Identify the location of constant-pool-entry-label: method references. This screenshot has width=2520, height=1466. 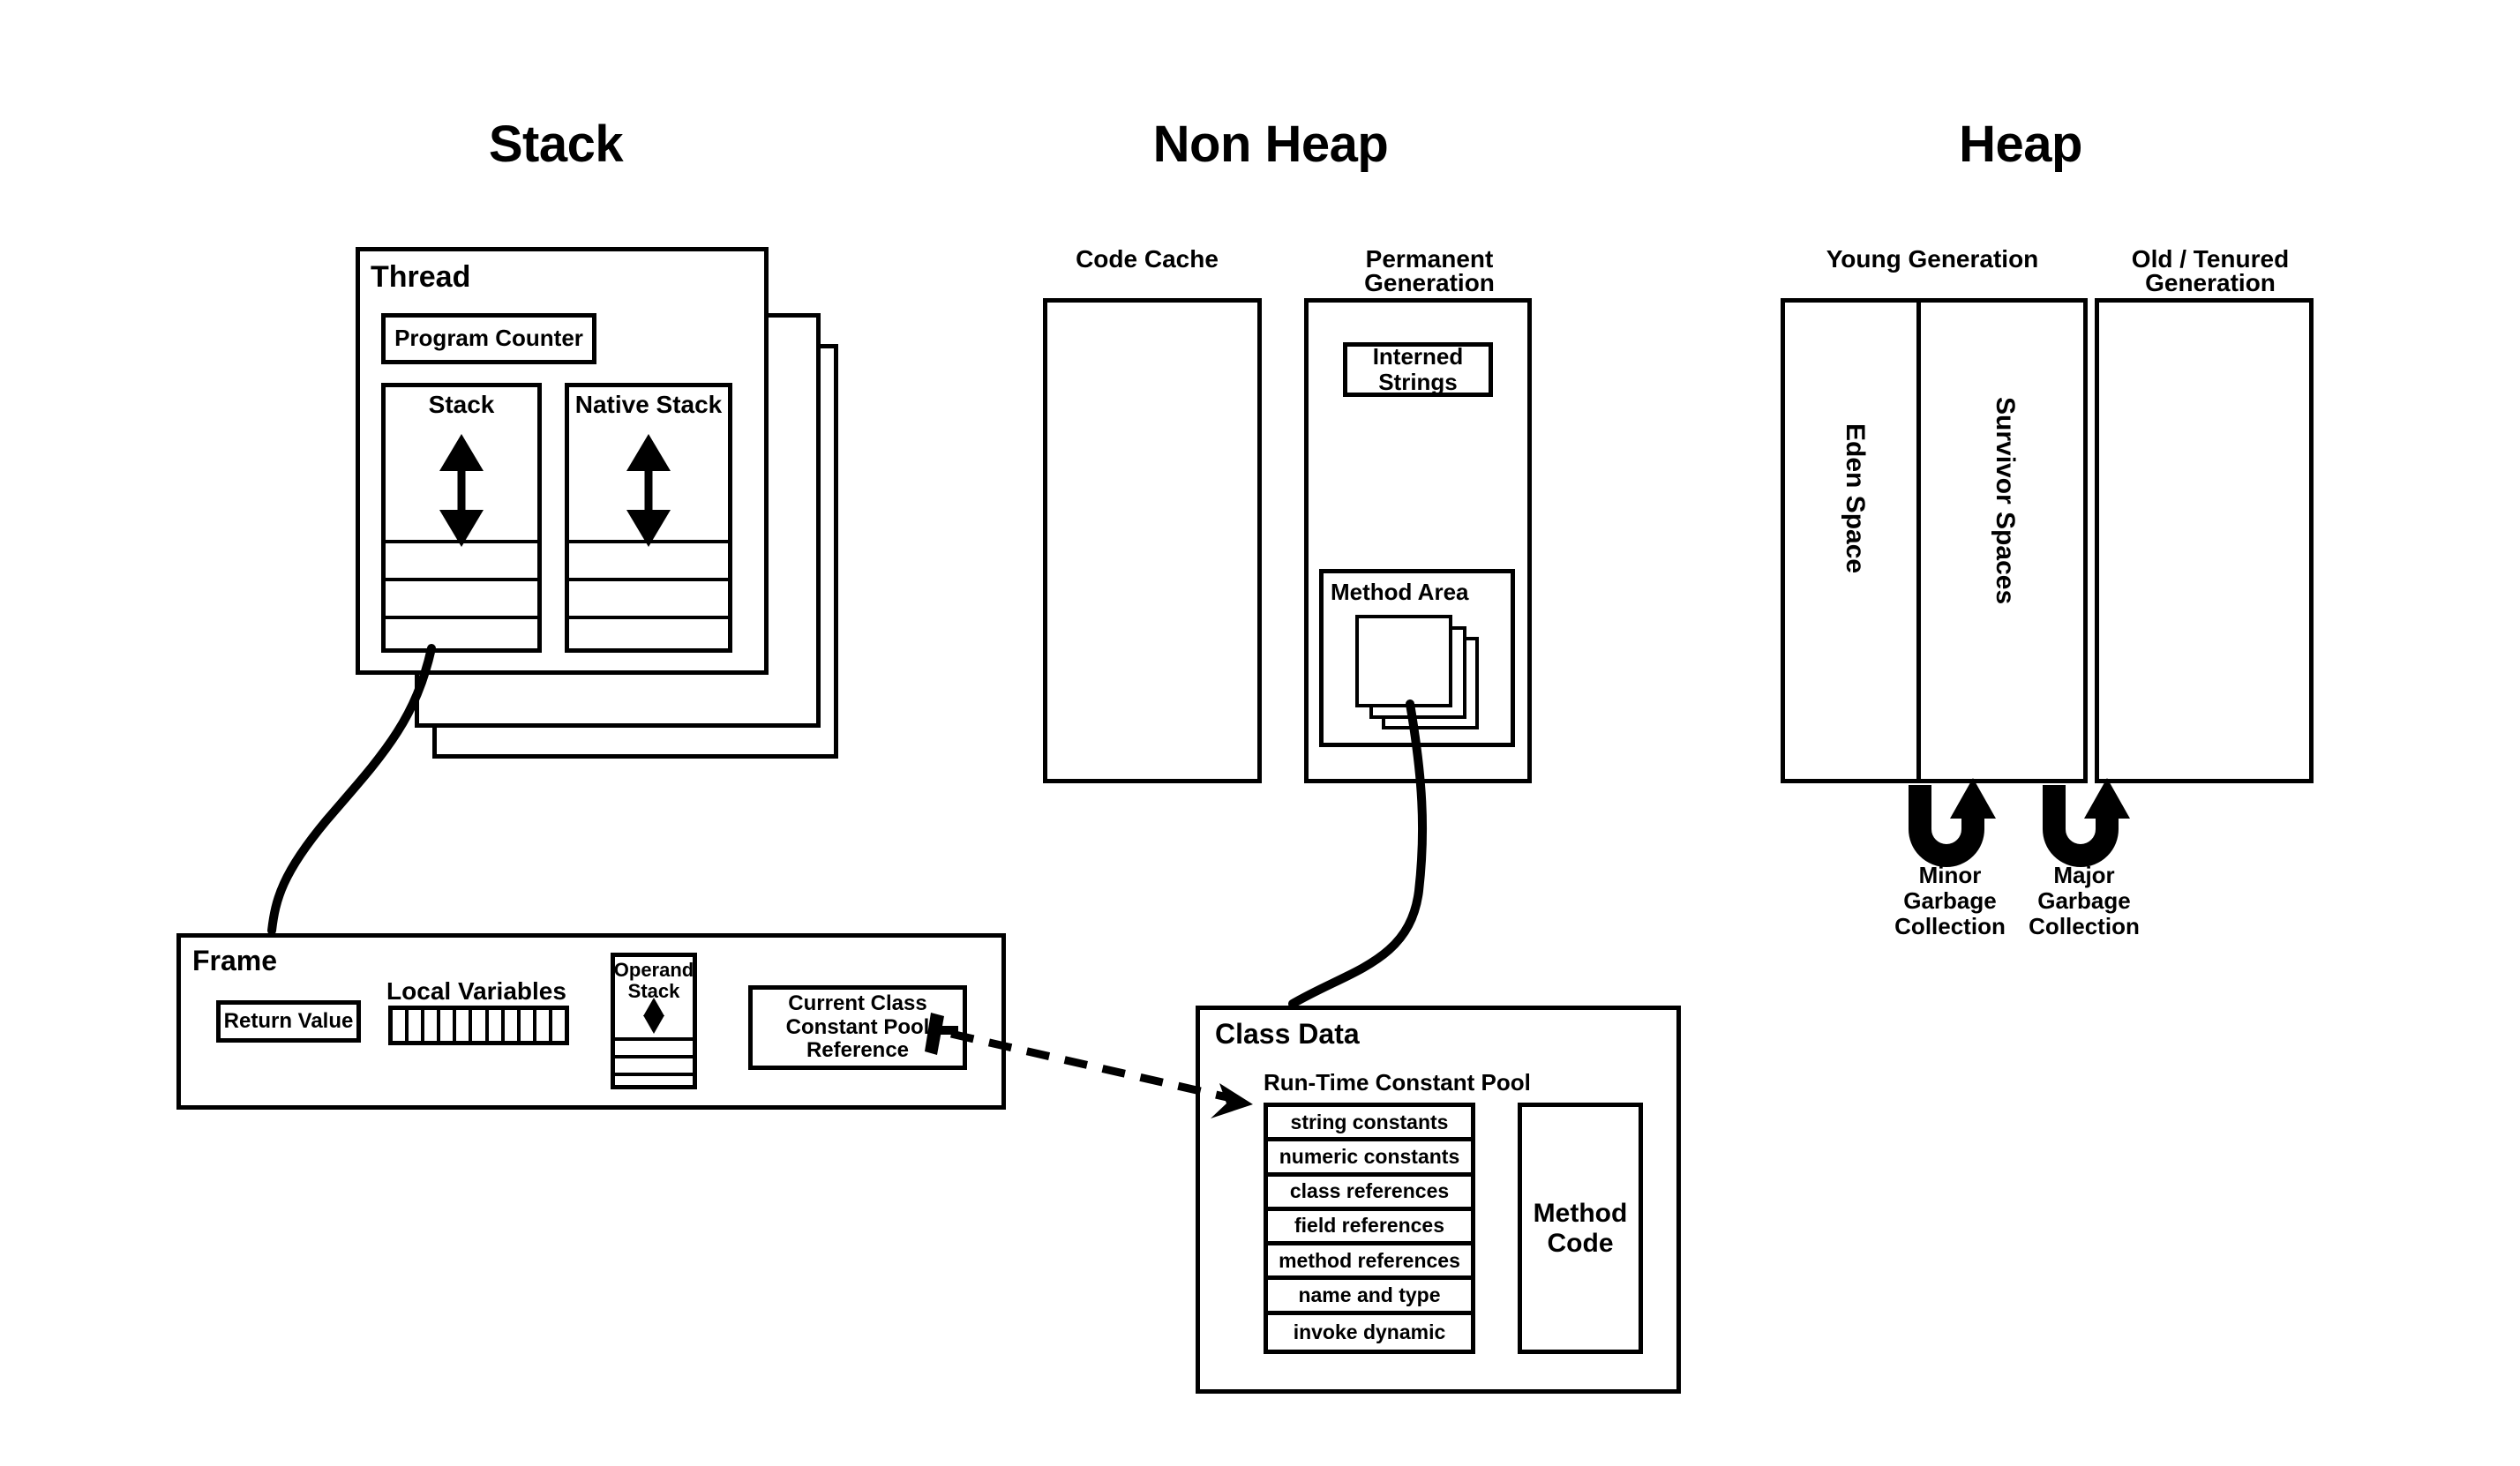
(1369, 1260).